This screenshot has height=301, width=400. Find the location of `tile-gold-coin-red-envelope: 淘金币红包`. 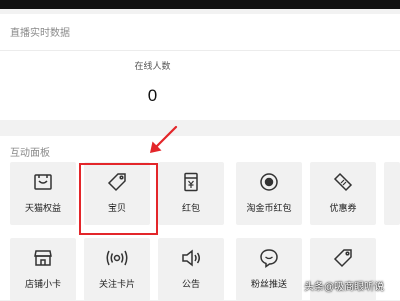

tile-gold-coin-red-envelope: 淘金币红包 is located at coordinates (269, 193).